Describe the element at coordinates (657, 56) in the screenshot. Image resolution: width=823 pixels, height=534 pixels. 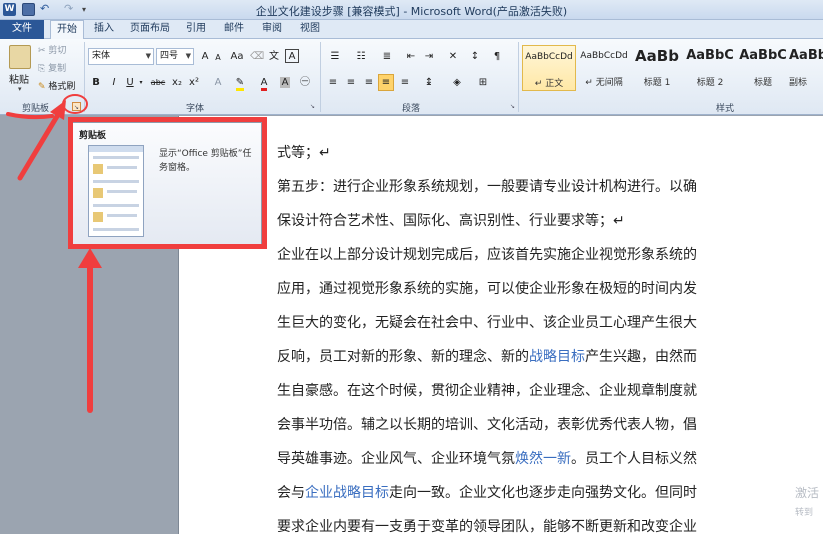
I see `style-sample: AaBb` at that location.